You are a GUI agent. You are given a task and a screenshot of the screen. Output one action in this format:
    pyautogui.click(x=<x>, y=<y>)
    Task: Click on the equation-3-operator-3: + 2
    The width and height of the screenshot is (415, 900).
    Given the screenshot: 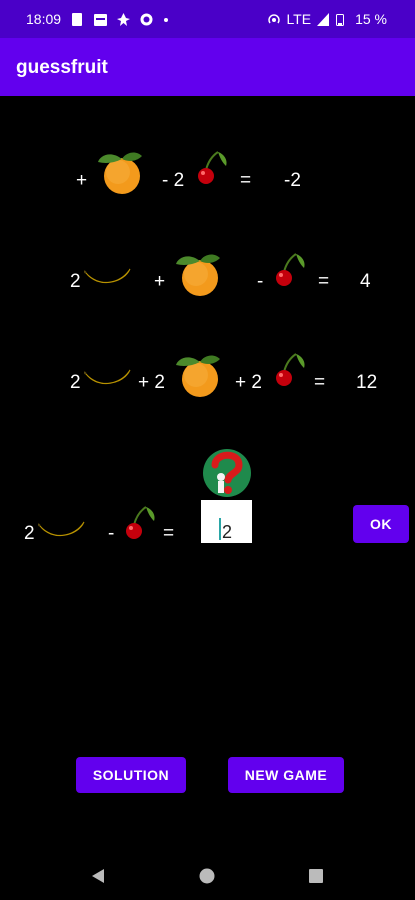 What is the action you would take?
    pyautogui.click(x=248, y=382)
    